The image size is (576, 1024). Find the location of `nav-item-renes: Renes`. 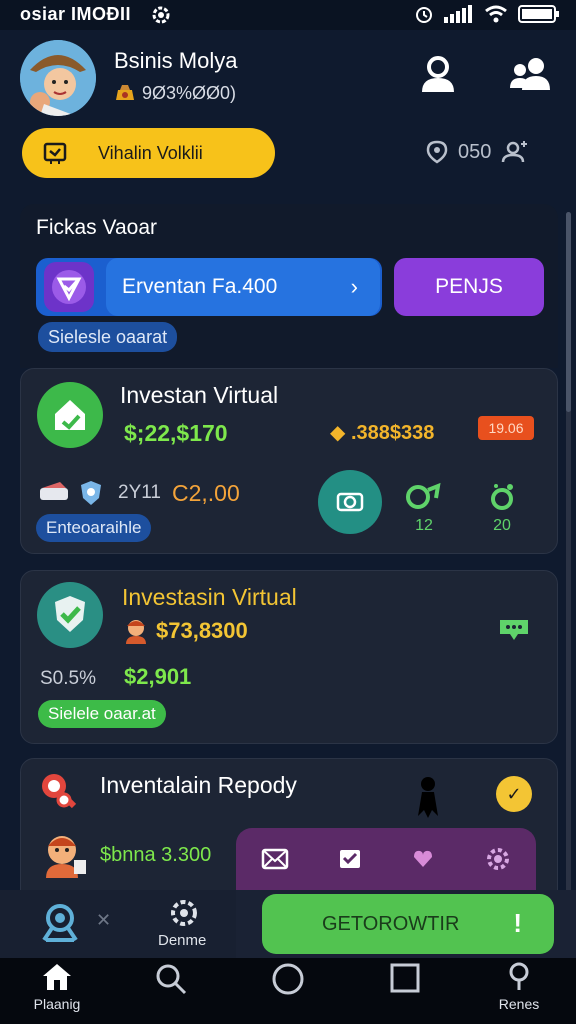

nav-item-renes: Renes is located at coordinates (519, 987).